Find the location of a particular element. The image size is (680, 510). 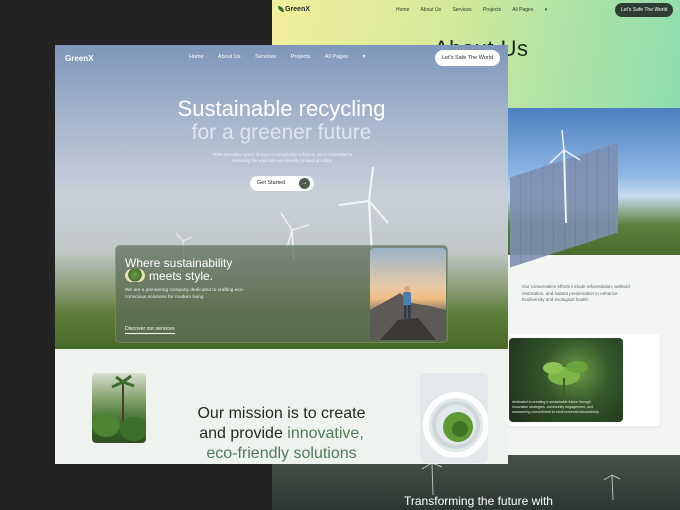

get-started-label: Get Started is located at coordinates (271, 183).